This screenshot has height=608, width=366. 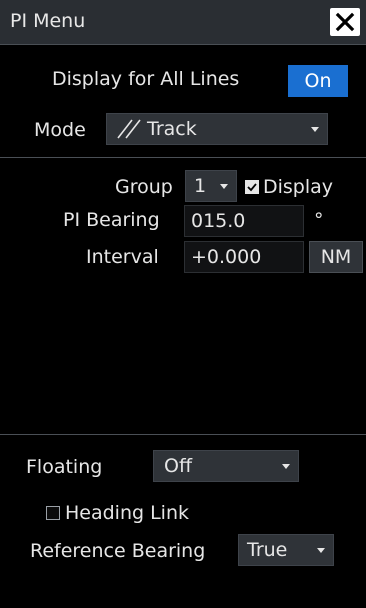 What do you see at coordinates (64, 467) in the screenshot?
I see `floating-label: Floating` at bounding box center [64, 467].